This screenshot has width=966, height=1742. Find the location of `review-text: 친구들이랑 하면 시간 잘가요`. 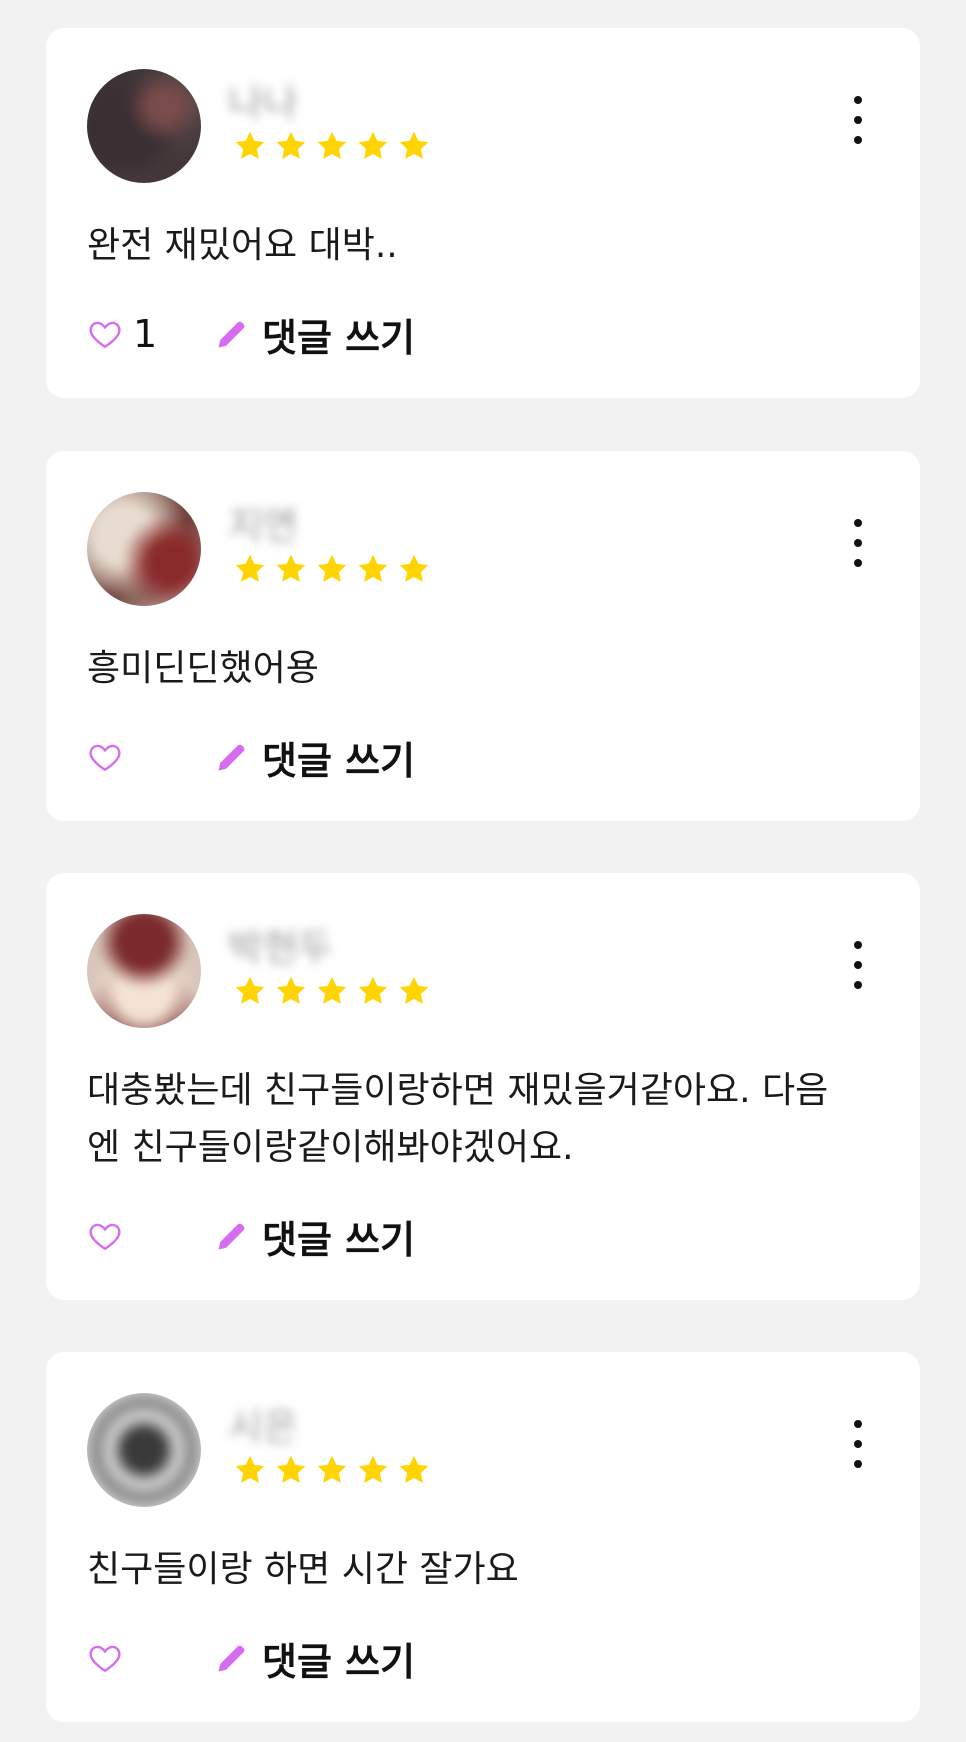

review-text: 친구들이랑 하면 시간 잘가요 is located at coordinates (303, 1569).